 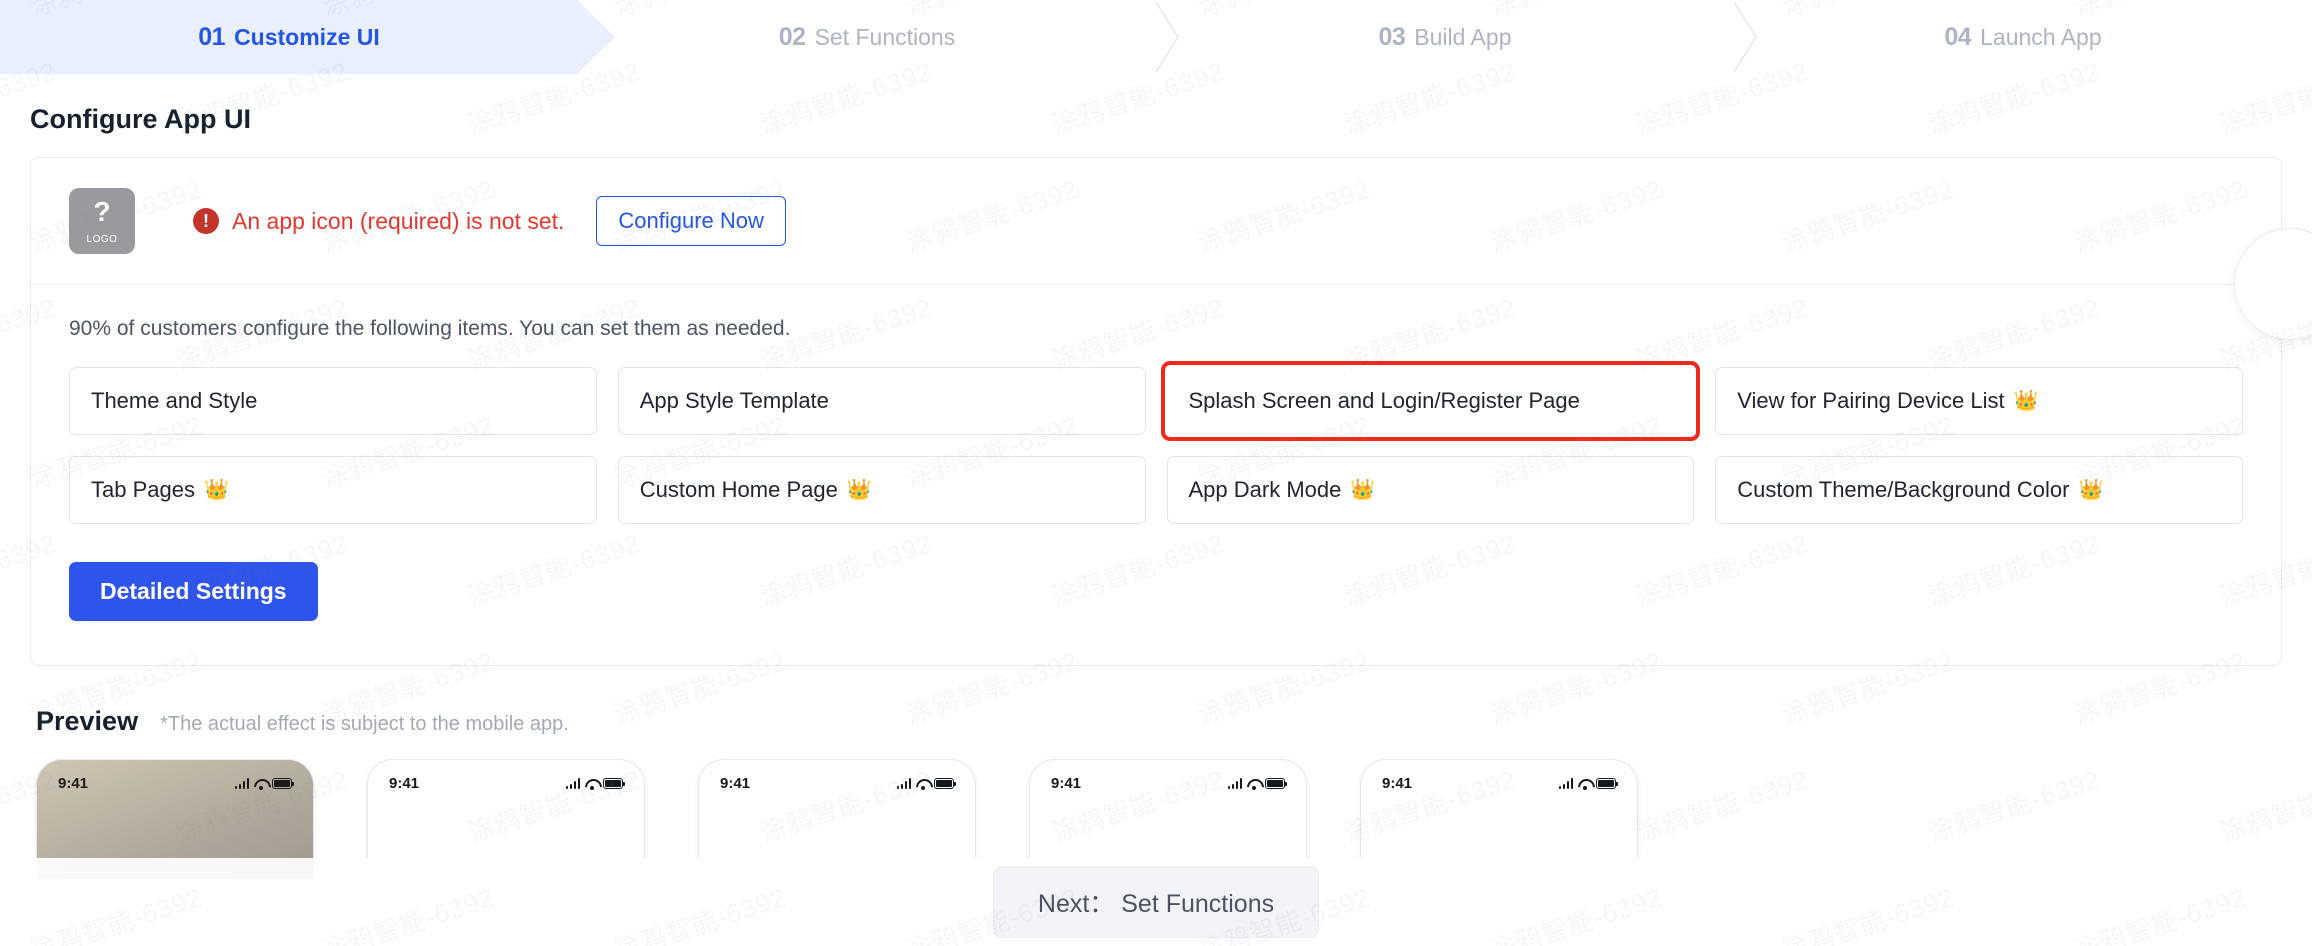 What do you see at coordinates (2041, 36) in the screenshot?
I see `step-label: Launch App` at bounding box center [2041, 36].